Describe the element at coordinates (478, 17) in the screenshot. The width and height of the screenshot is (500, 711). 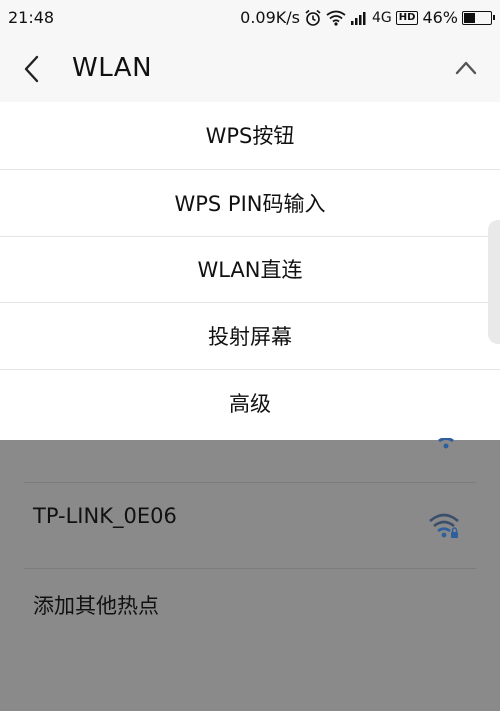
I see `battery-icon` at that location.